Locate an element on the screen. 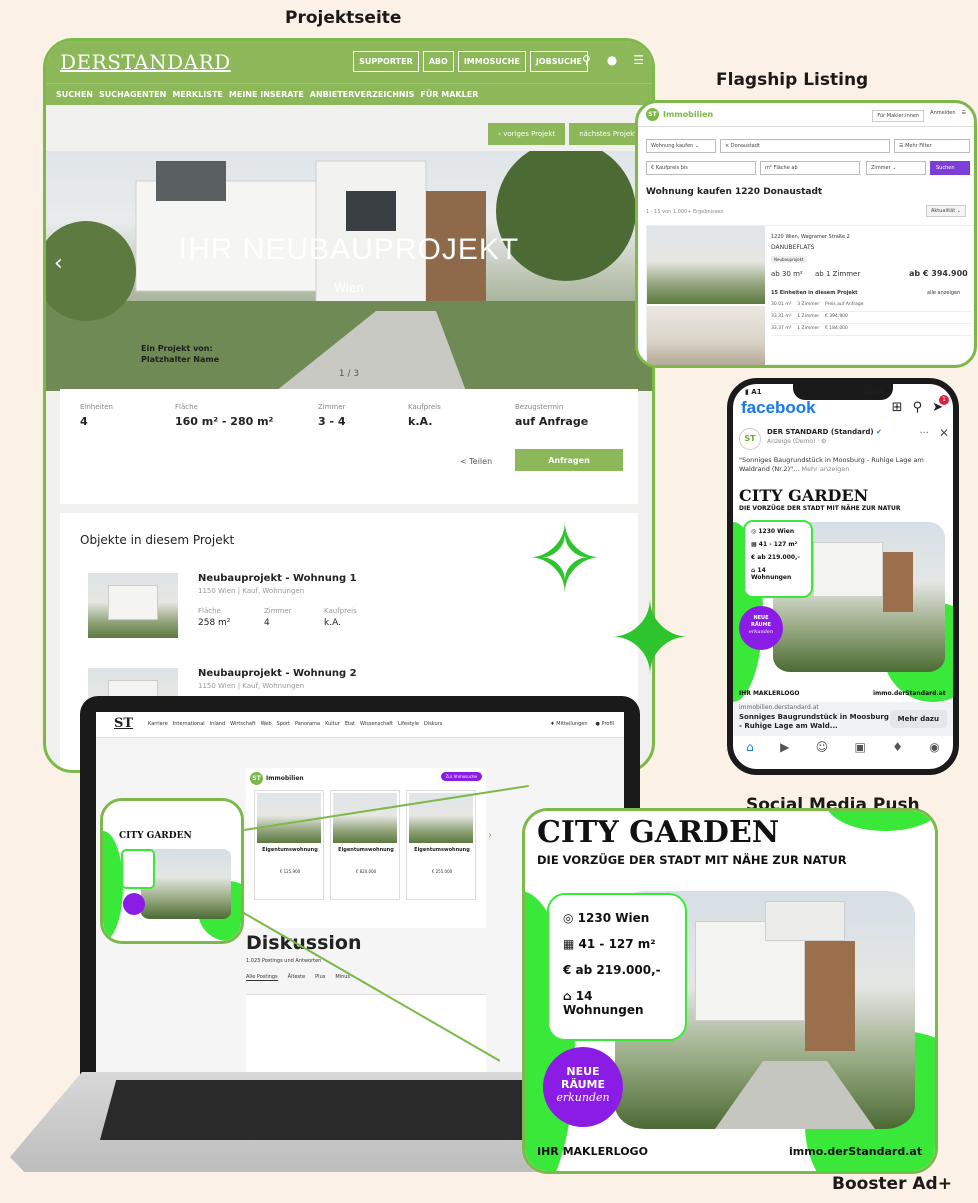  subnav-meine-inserate: MEINE INSERATE is located at coordinates (266, 94).